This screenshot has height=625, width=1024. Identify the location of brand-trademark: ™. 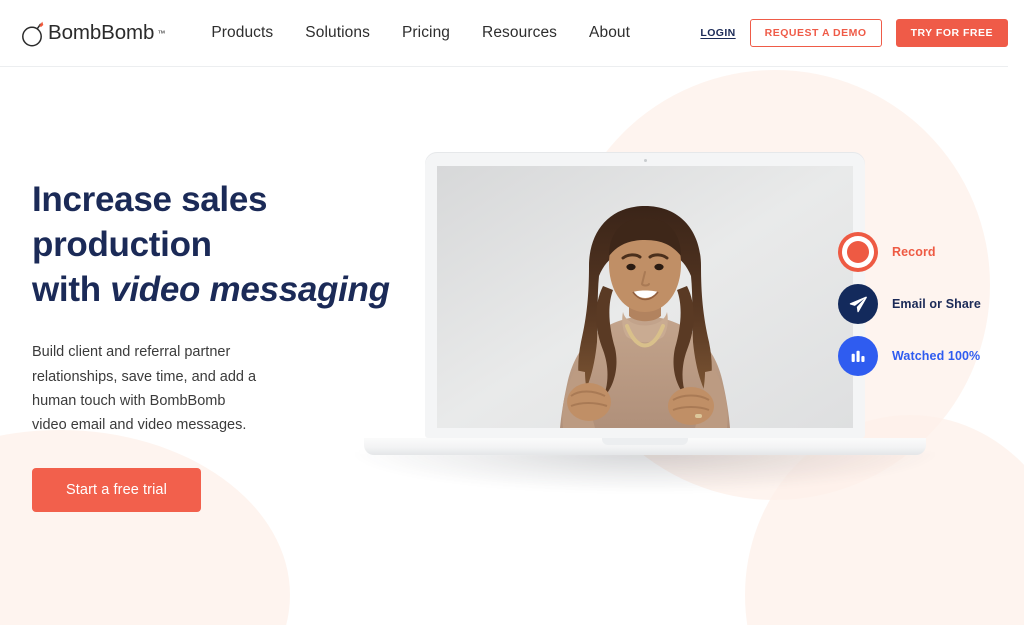
(161, 33).